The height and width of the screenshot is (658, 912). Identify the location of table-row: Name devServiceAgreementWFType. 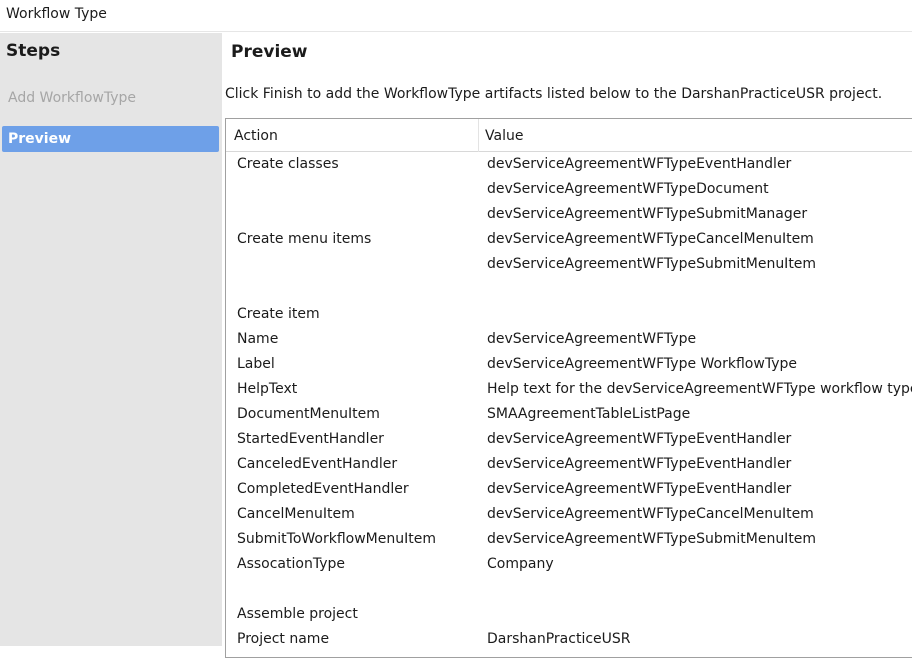
(569, 339).